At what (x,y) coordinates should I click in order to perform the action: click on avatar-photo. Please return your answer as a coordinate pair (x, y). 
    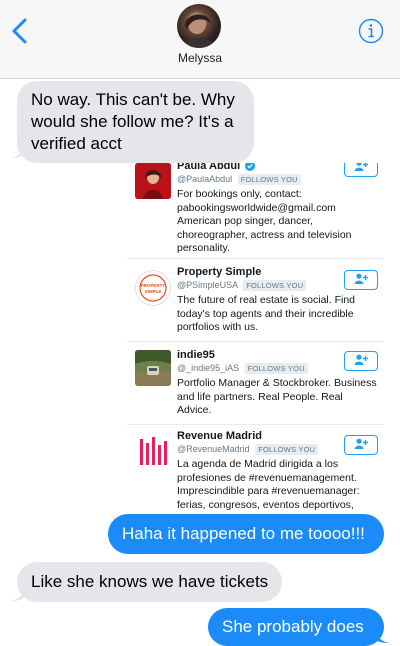
    Looking at the image, I should click on (199, 31).